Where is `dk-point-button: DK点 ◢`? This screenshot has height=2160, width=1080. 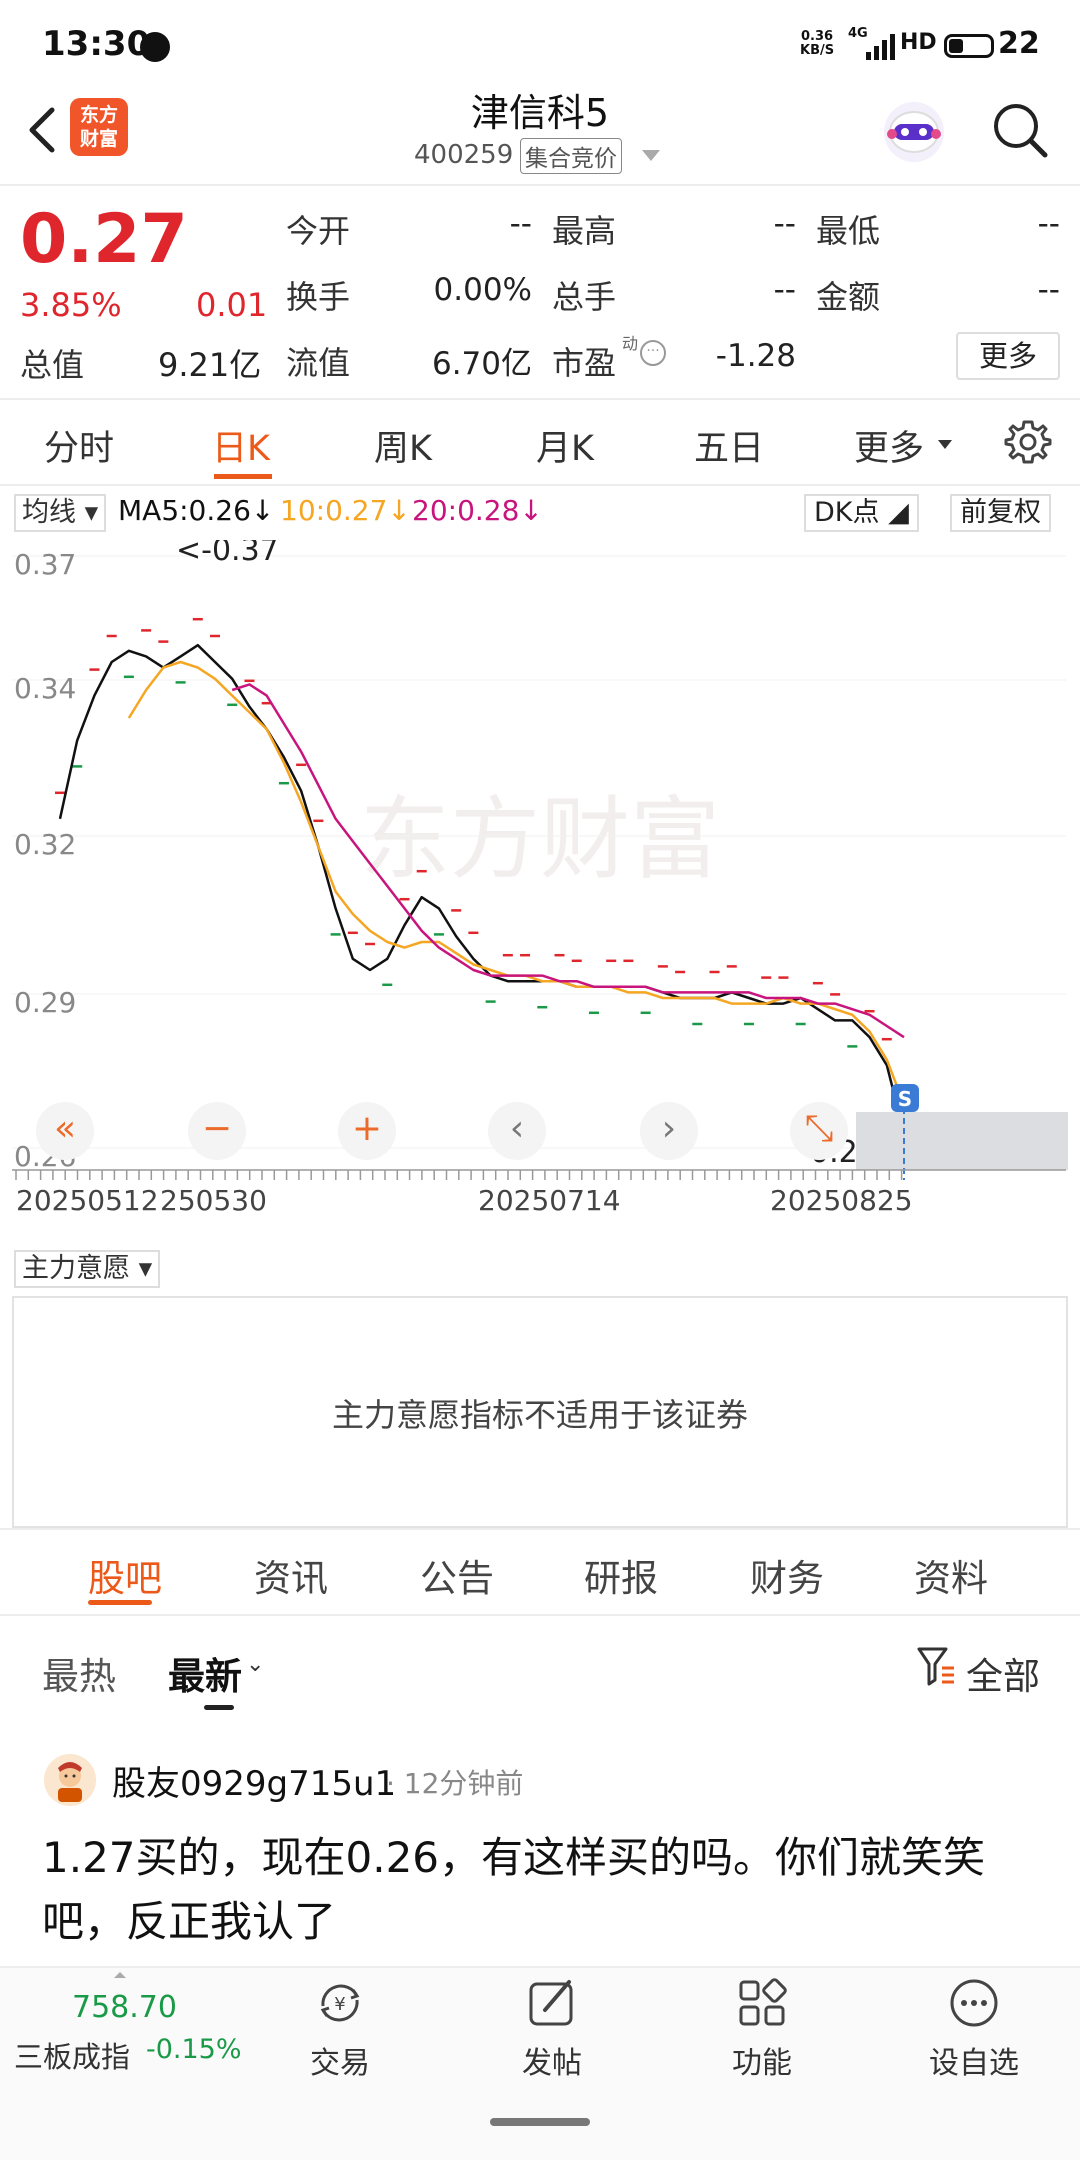
dk-point-button: DK点 ◢ is located at coordinates (861, 513).